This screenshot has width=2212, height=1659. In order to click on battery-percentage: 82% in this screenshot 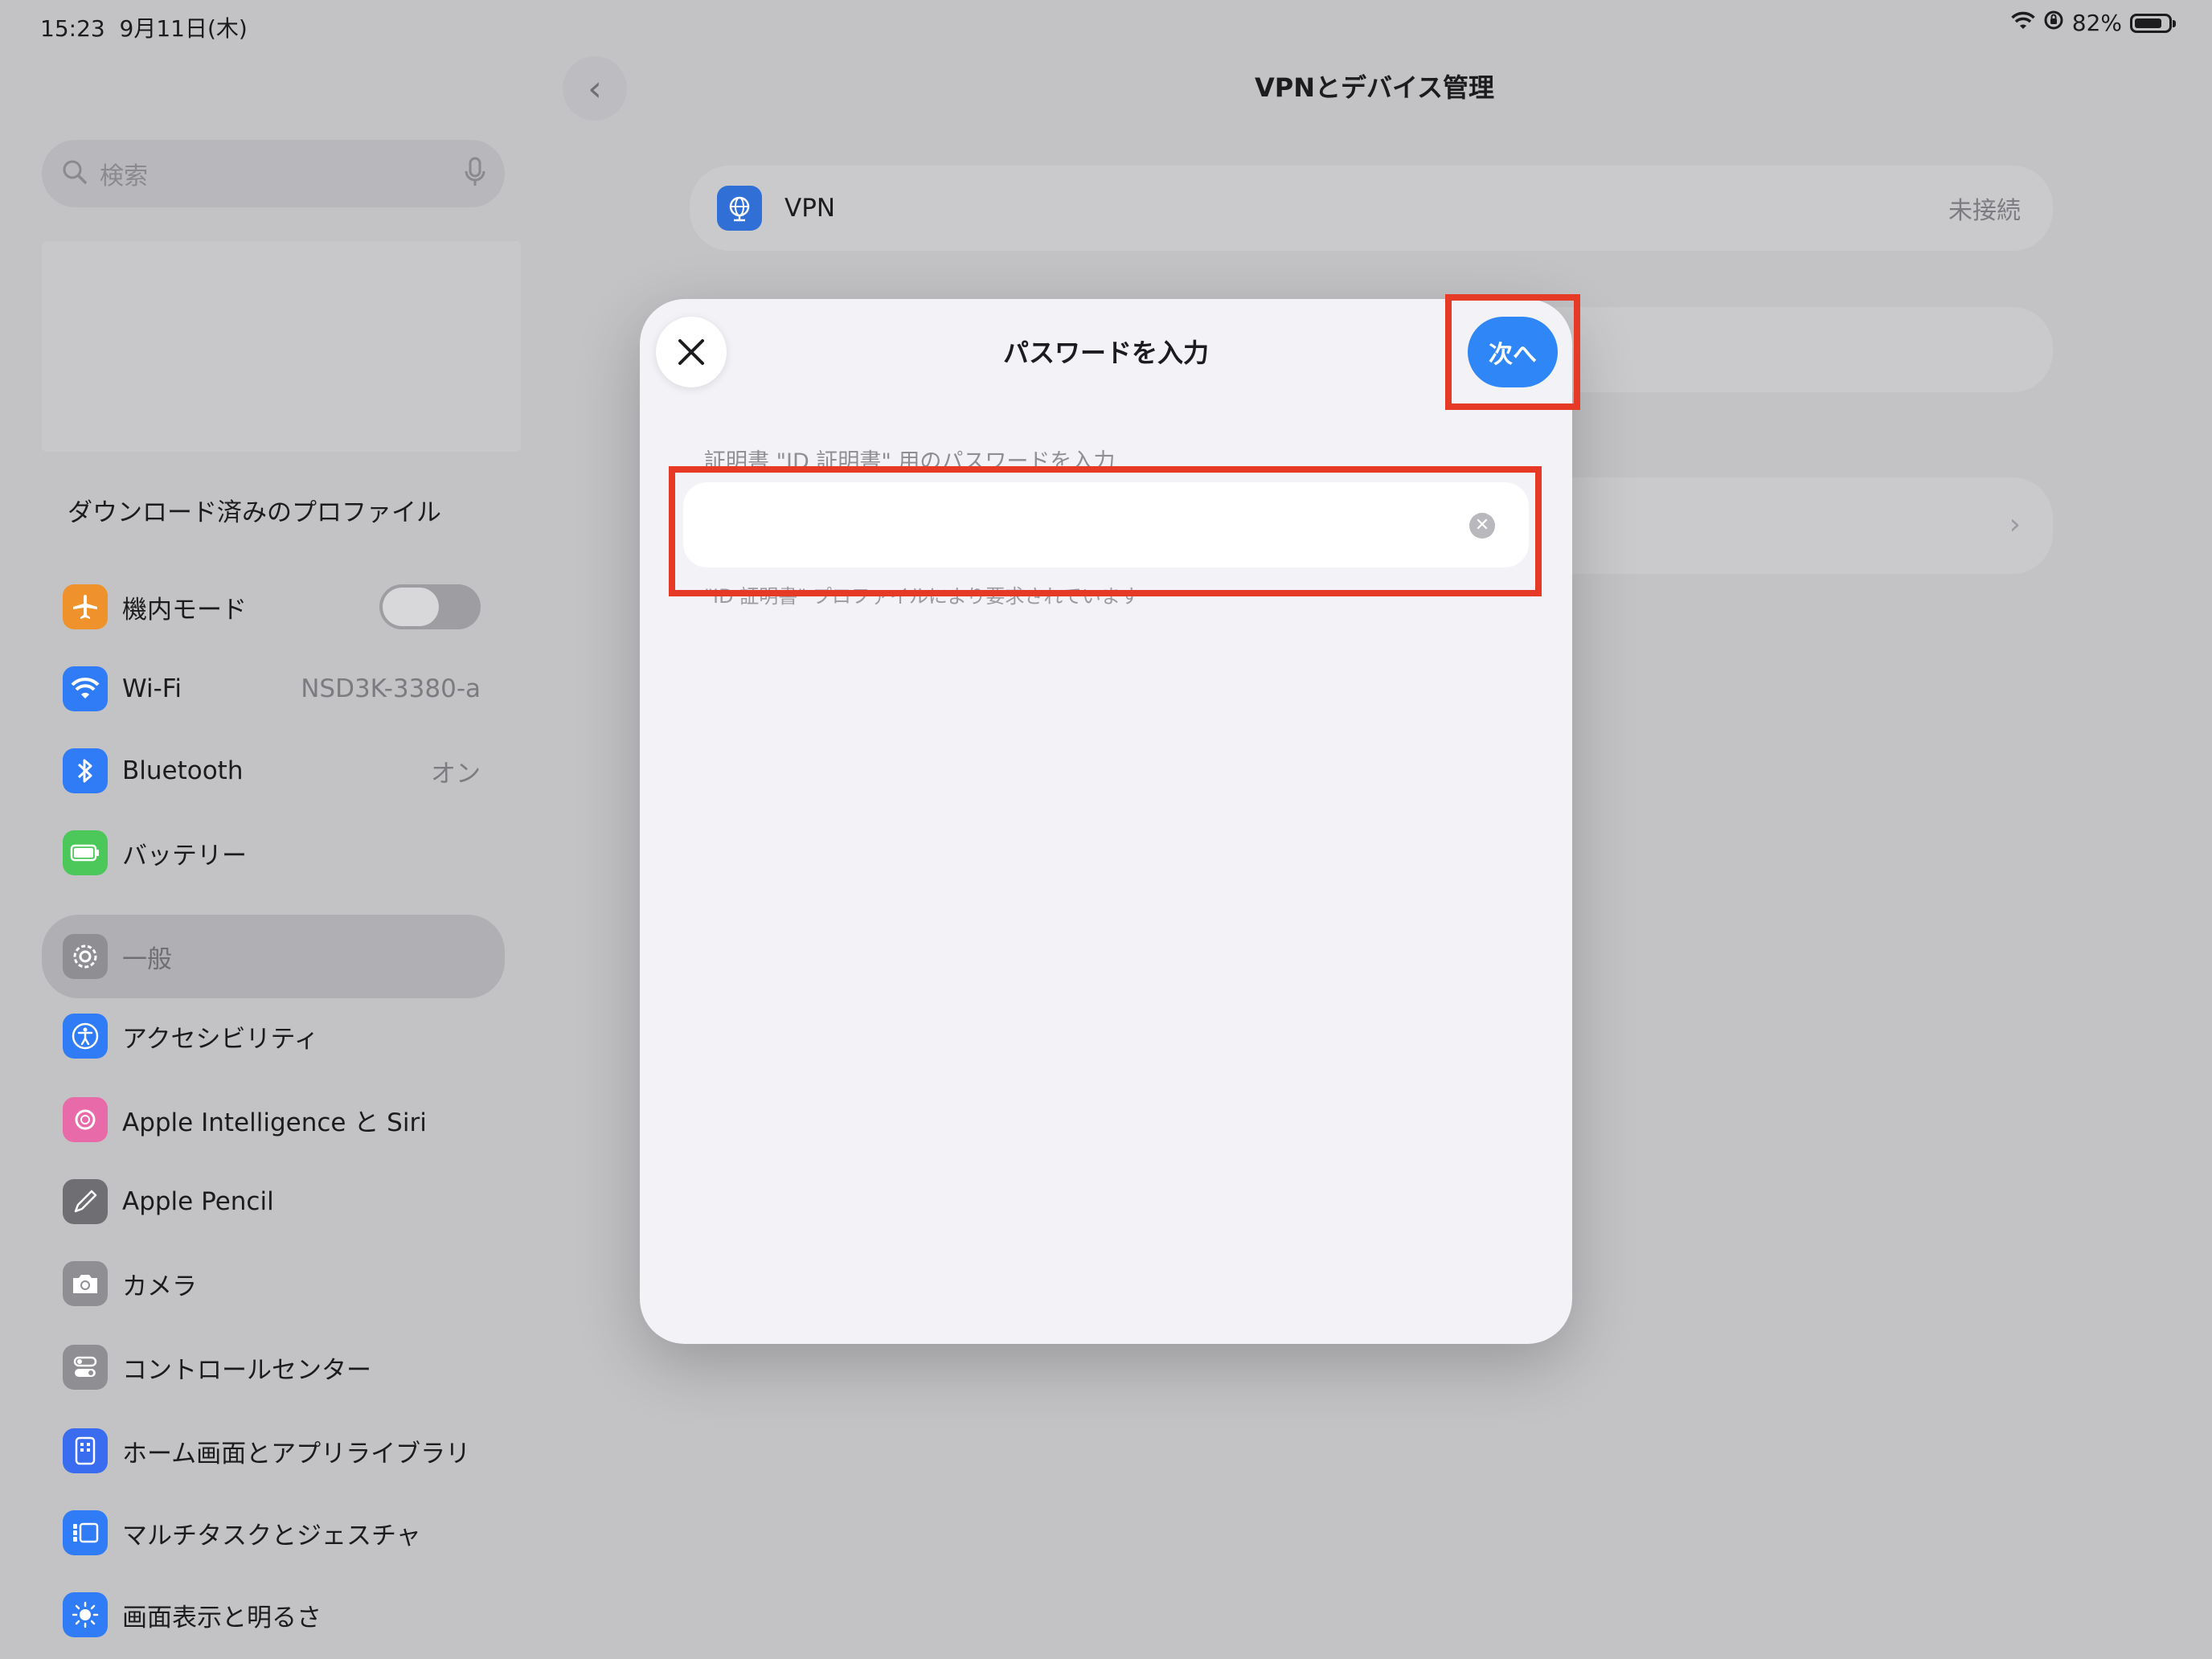, I will do `click(2096, 23)`.